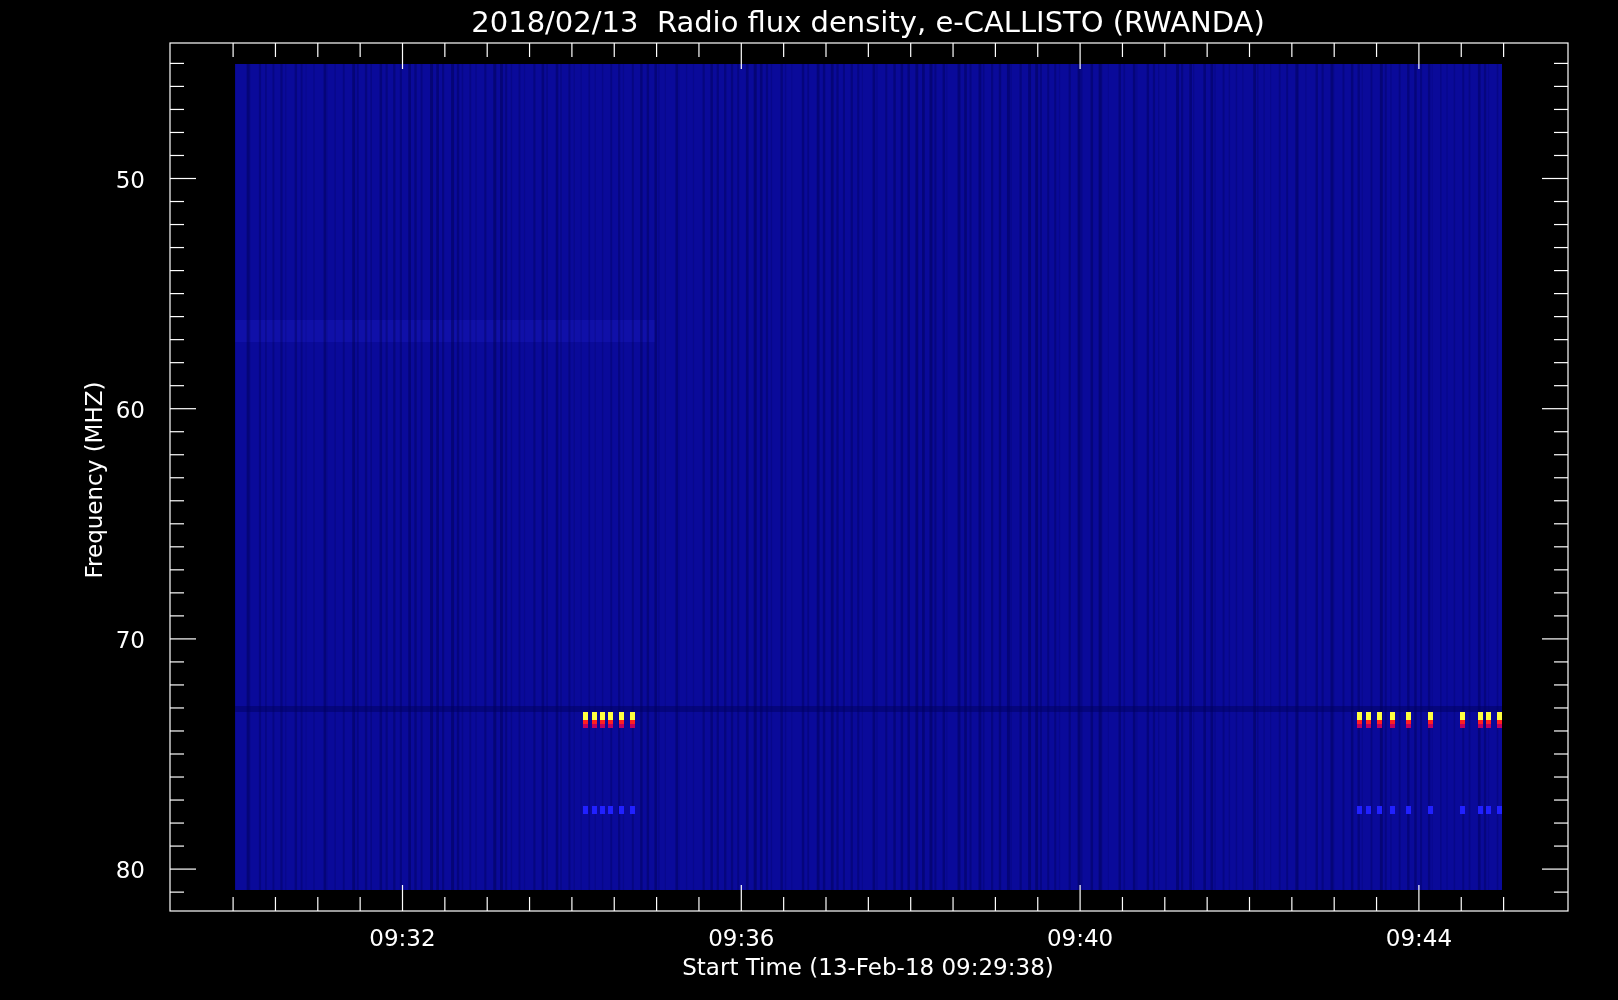 The width and height of the screenshot is (1618, 1000). What do you see at coordinates (868, 22) in the screenshot?
I see `chart-title: 2018/02/13 Radio flux density, e-CALLISTO (RWANDA)` at bounding box center [868, 22].